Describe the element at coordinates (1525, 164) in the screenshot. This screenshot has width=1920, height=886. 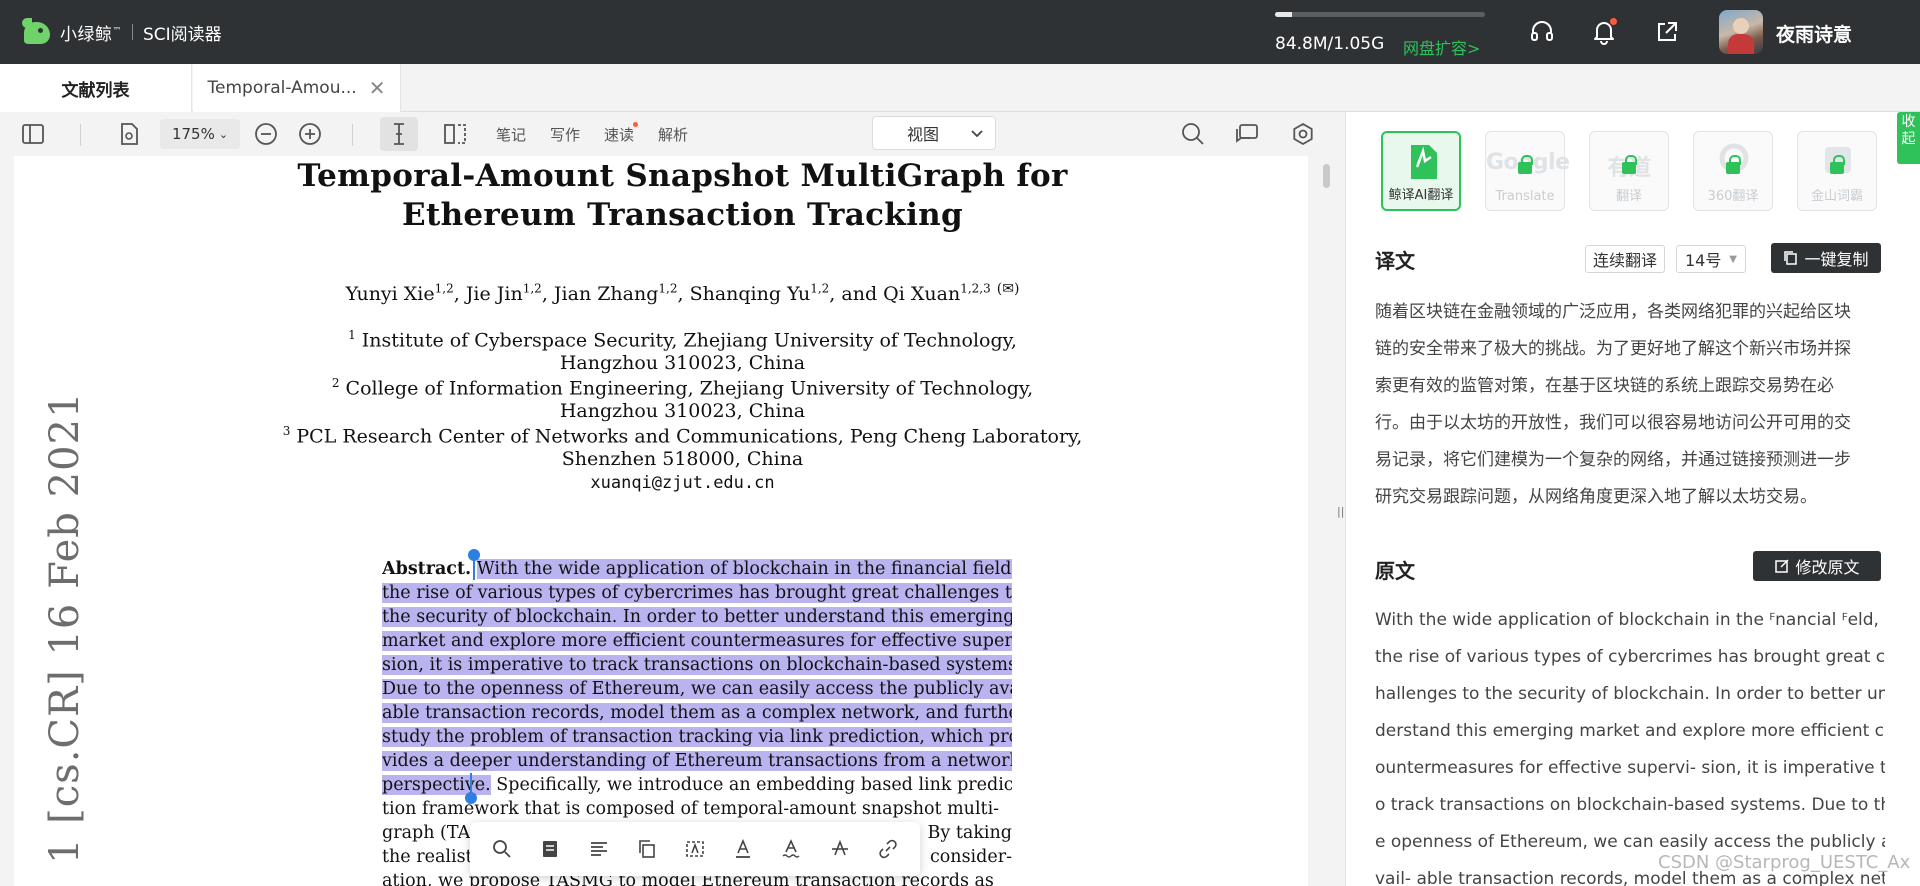
I see `lock-icon` at that location.